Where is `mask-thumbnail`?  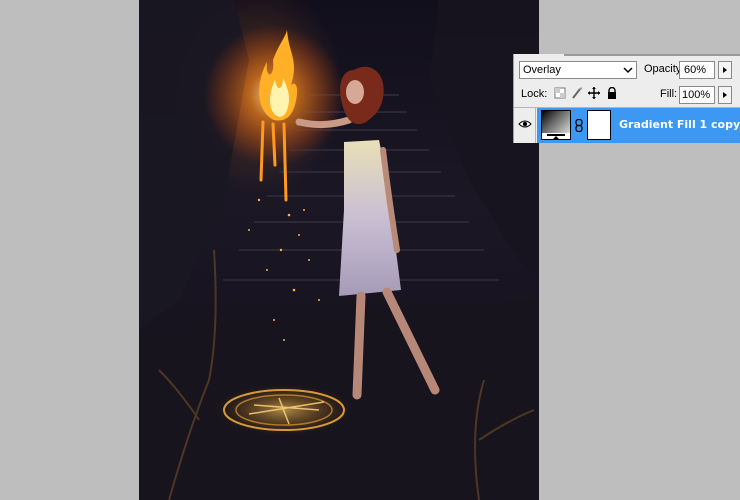 mask-thumbnail is located at coordinates (599, 125).